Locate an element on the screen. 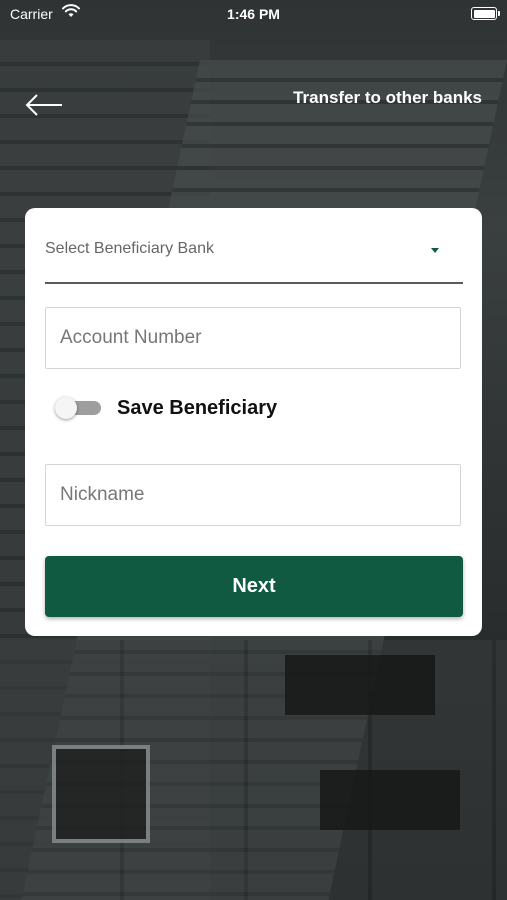 This screenshot has height=900, width=507. account-number-input is located at coordinates (253, 338).